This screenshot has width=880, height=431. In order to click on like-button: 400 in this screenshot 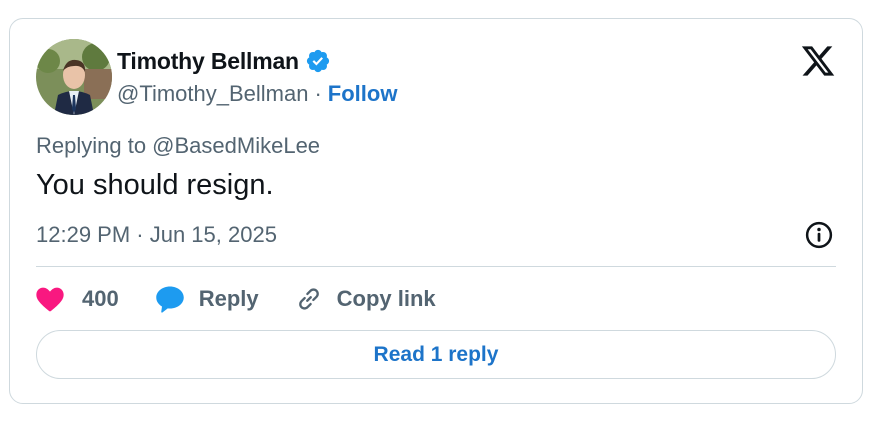, I will do `click(77, 299)`.